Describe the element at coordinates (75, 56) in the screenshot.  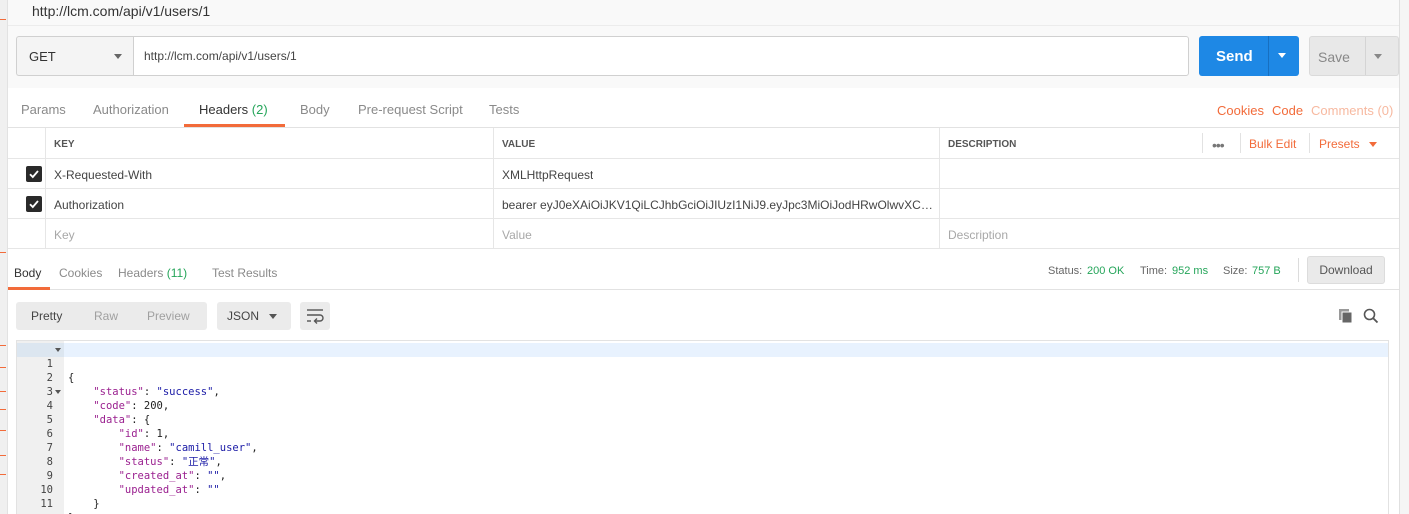
I see `method-select: GET` at that location.